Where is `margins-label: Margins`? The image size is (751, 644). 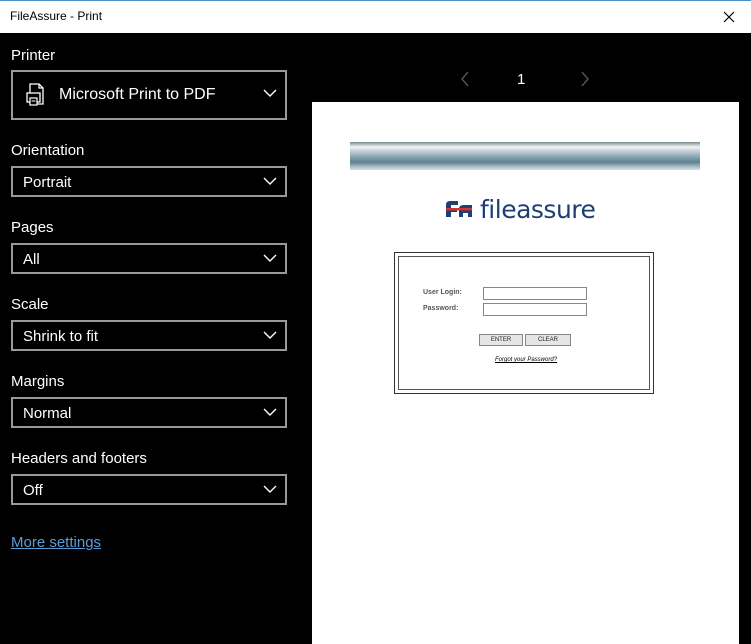
margins-label: Margins is located at coordinates (38, 381).